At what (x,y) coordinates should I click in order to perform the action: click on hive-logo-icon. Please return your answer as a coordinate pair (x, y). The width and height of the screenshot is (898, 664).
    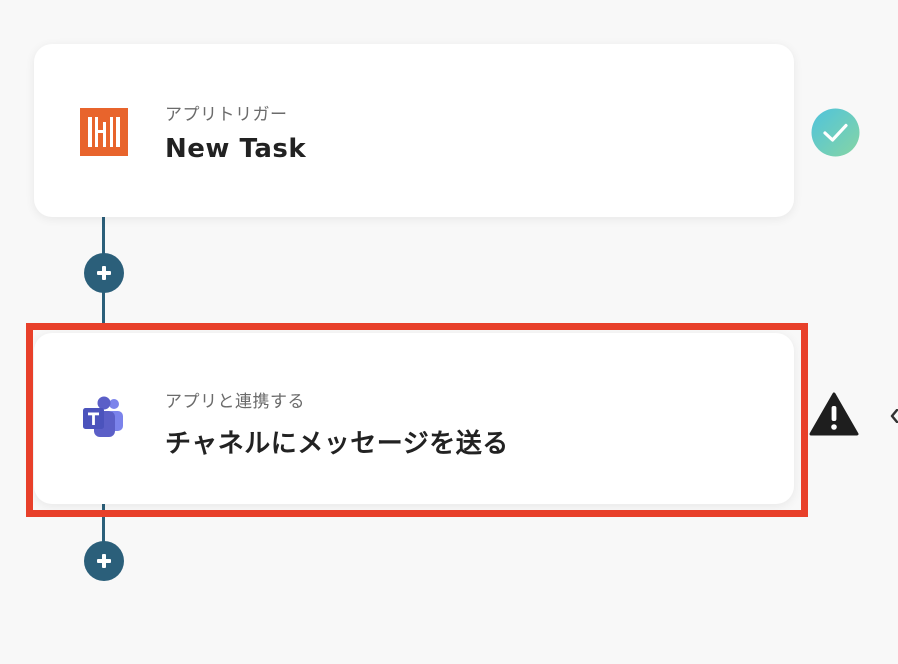
    Looking at the image, I should click on (104, 132).